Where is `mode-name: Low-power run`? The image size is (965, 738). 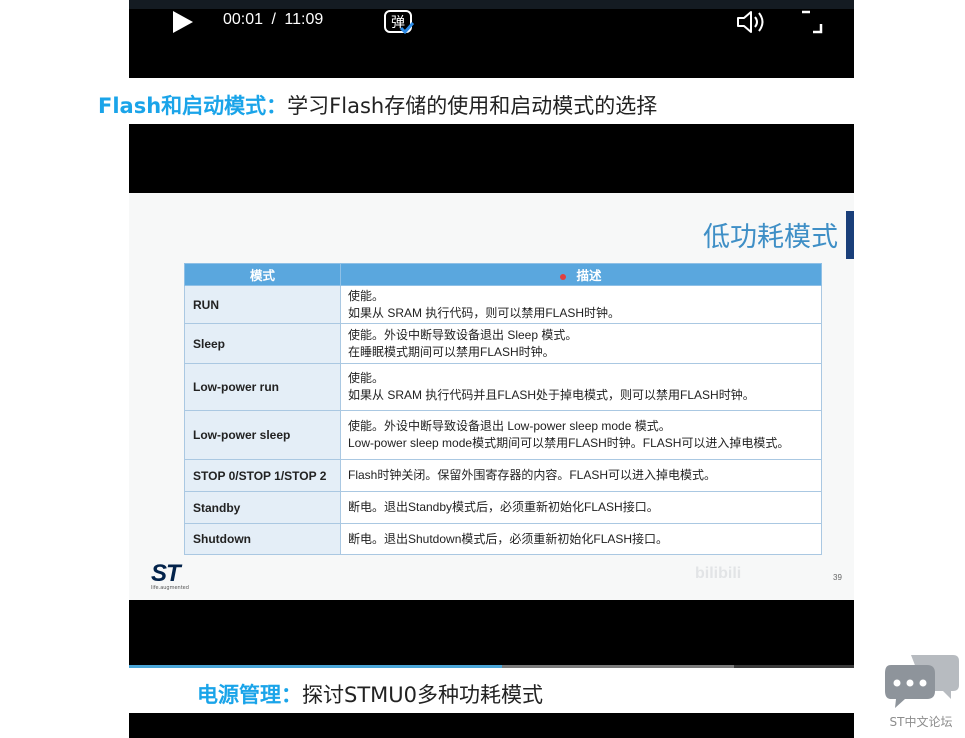
mode-name: Low-power run is located at coordinates (262, 387).